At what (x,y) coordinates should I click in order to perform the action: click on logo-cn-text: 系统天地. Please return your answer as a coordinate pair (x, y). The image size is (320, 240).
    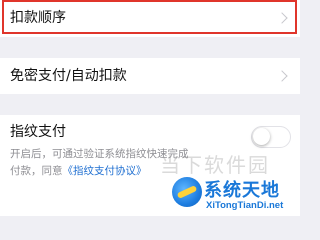
    Looking at the image, I should click on (242, 190).